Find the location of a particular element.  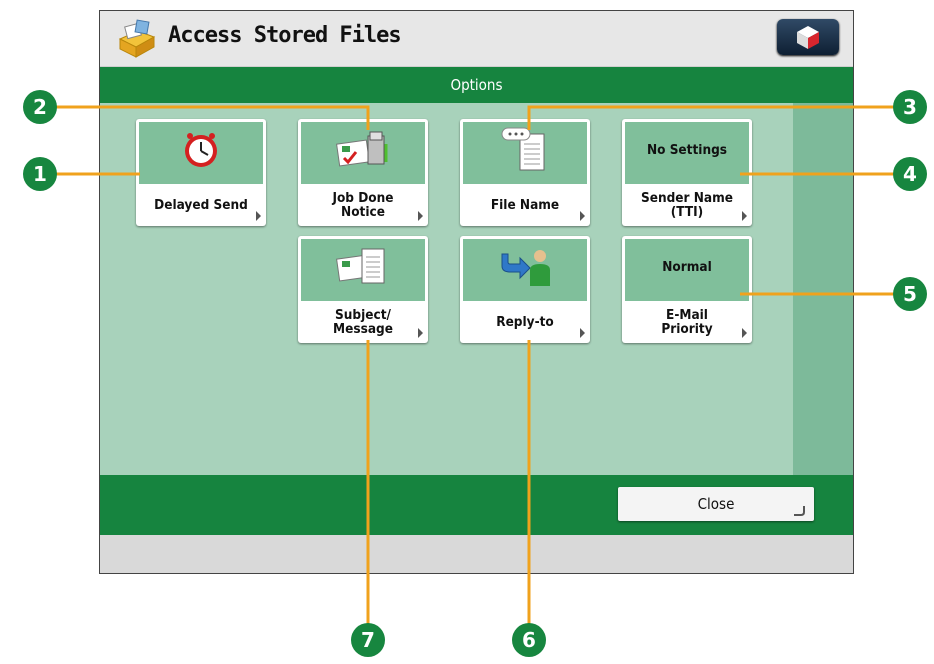

reply-user-icon is located at coordinates (525, 267).